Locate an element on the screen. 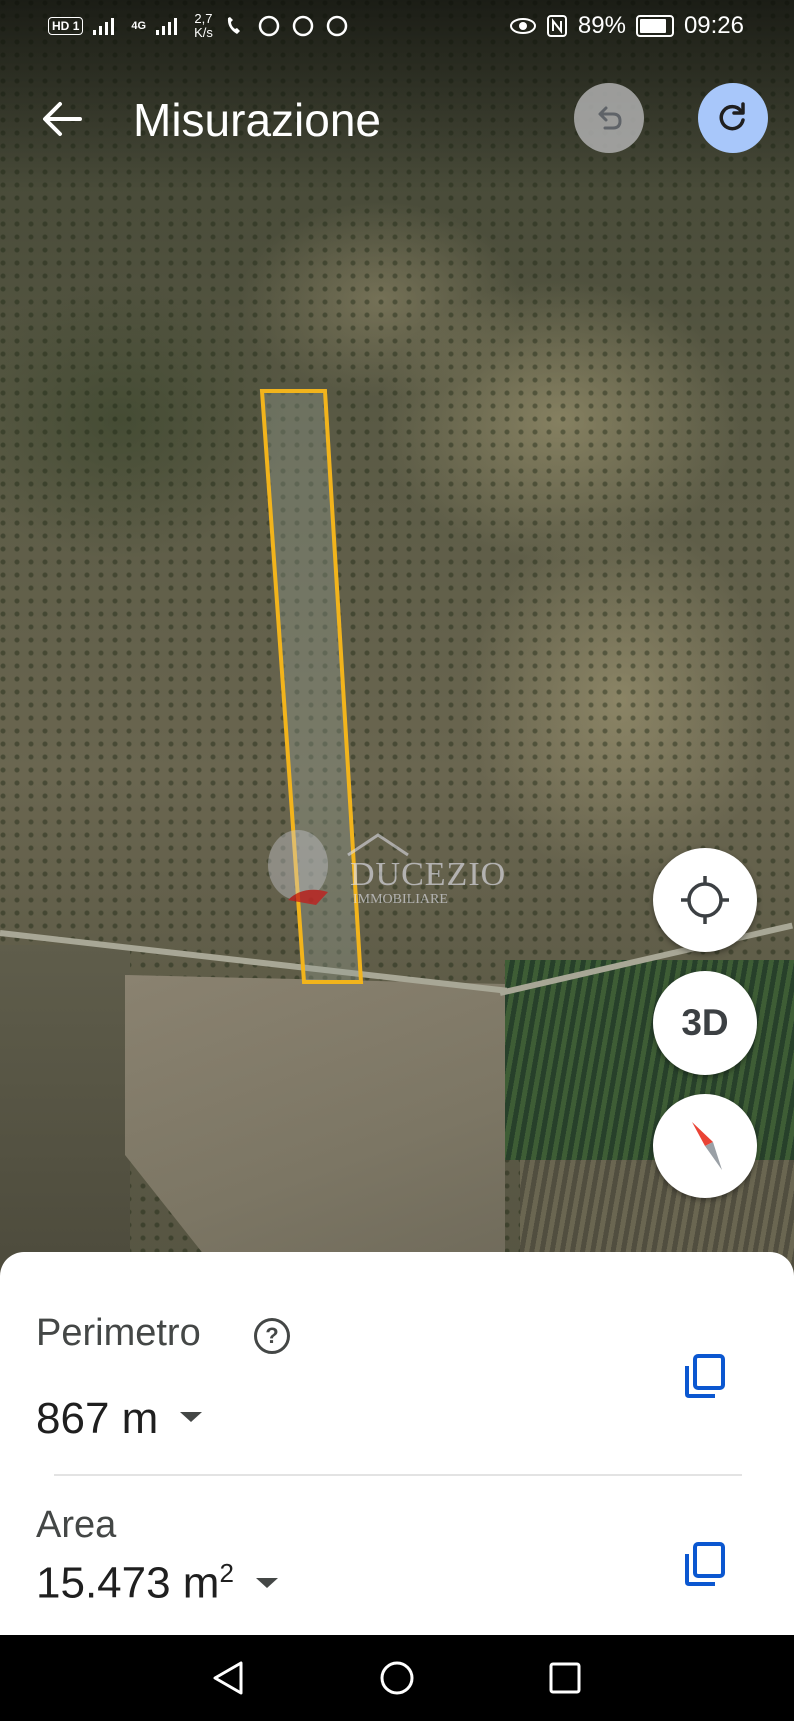  perimeter-value: 867 m is located at coordinates (97, 1419).